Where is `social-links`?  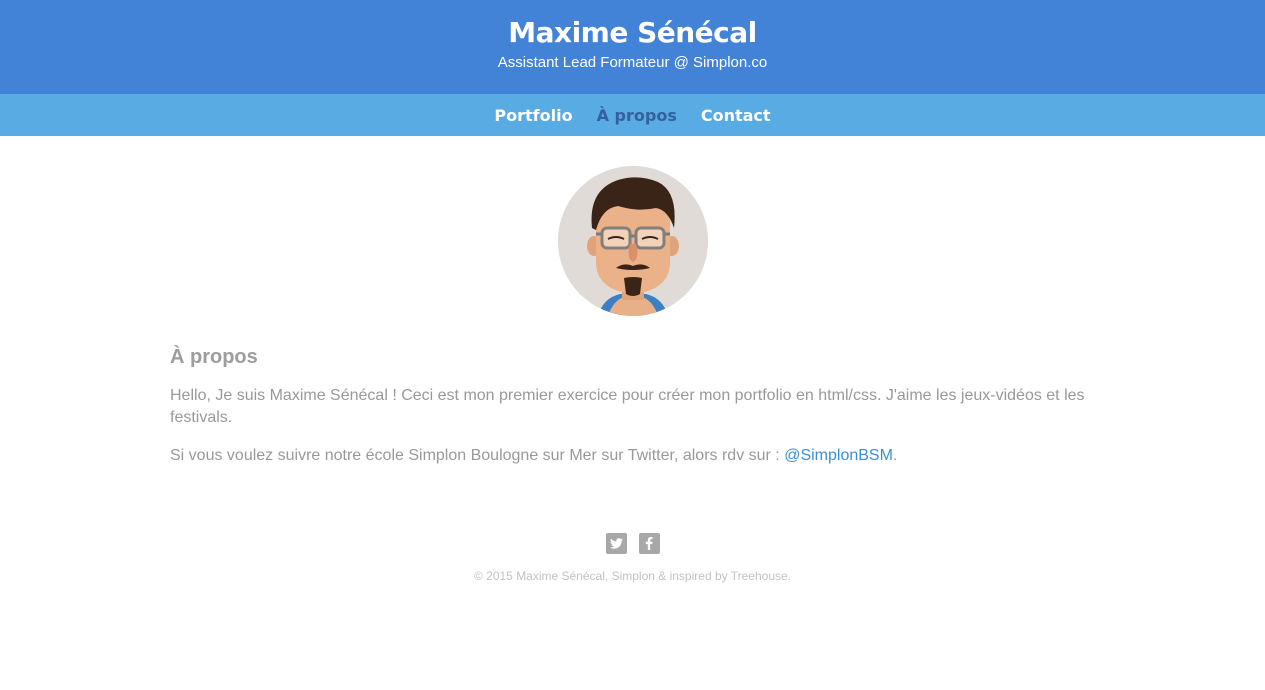
social-links is located at coordinates (632, 543).